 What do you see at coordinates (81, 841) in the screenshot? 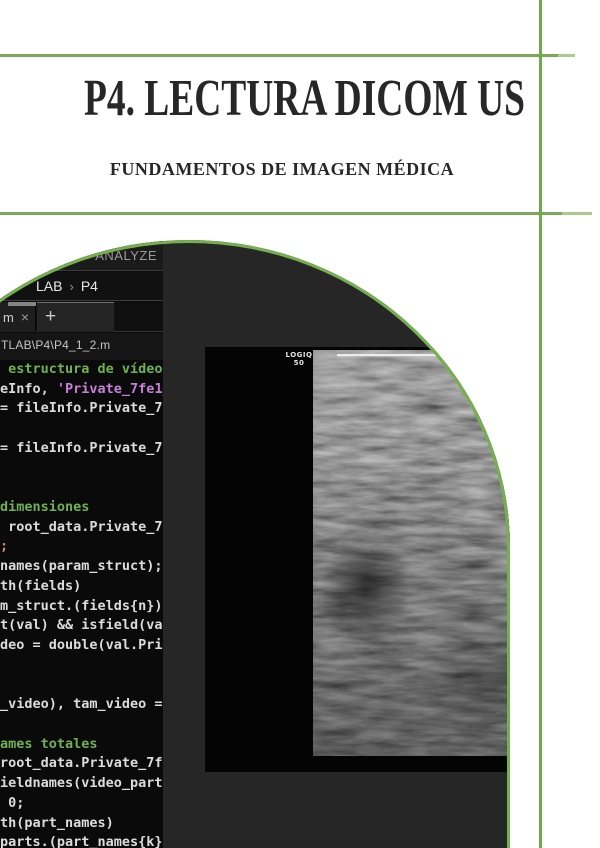
I see `code-line: parts.(part_names{k}` at bounding box center [81, 841].